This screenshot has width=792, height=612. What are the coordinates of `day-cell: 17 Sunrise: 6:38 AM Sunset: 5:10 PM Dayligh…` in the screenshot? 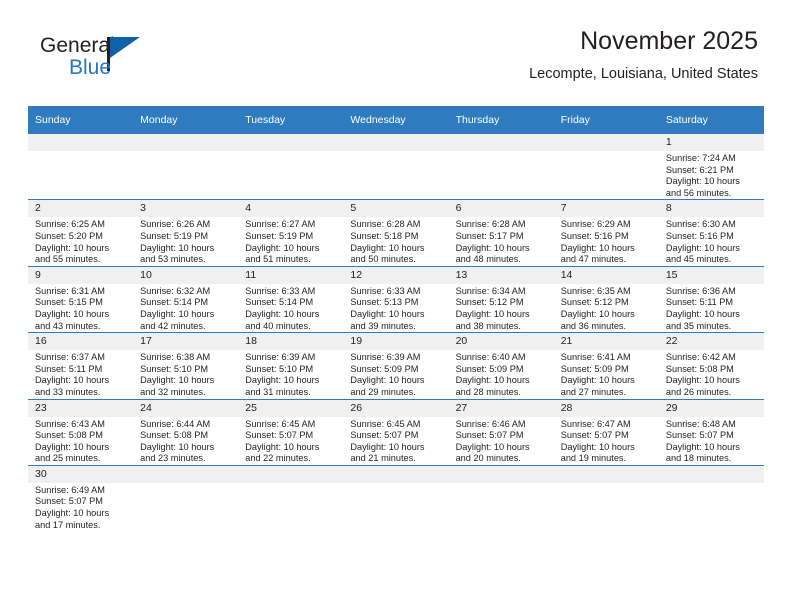 It's located at (186, 365).